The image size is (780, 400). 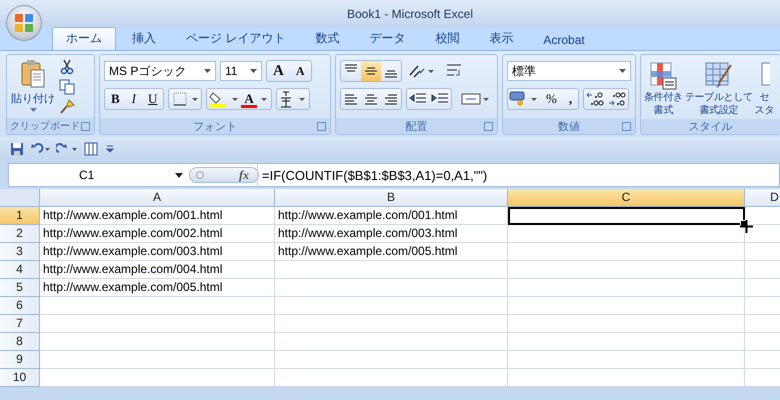 I want to click on save-icon, so click(x=17, y=149).